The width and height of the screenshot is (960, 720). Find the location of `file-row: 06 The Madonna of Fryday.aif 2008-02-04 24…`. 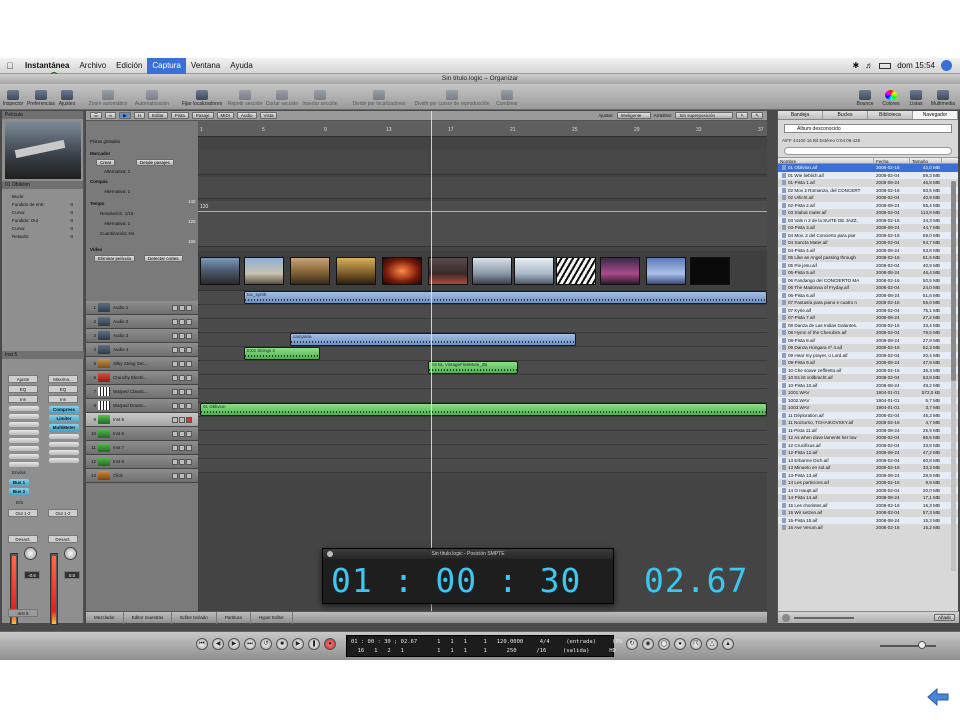

file-row: 06 The Madonna of Fryday.aif 2008-02-04 24… is located at coordinates (868, 288).